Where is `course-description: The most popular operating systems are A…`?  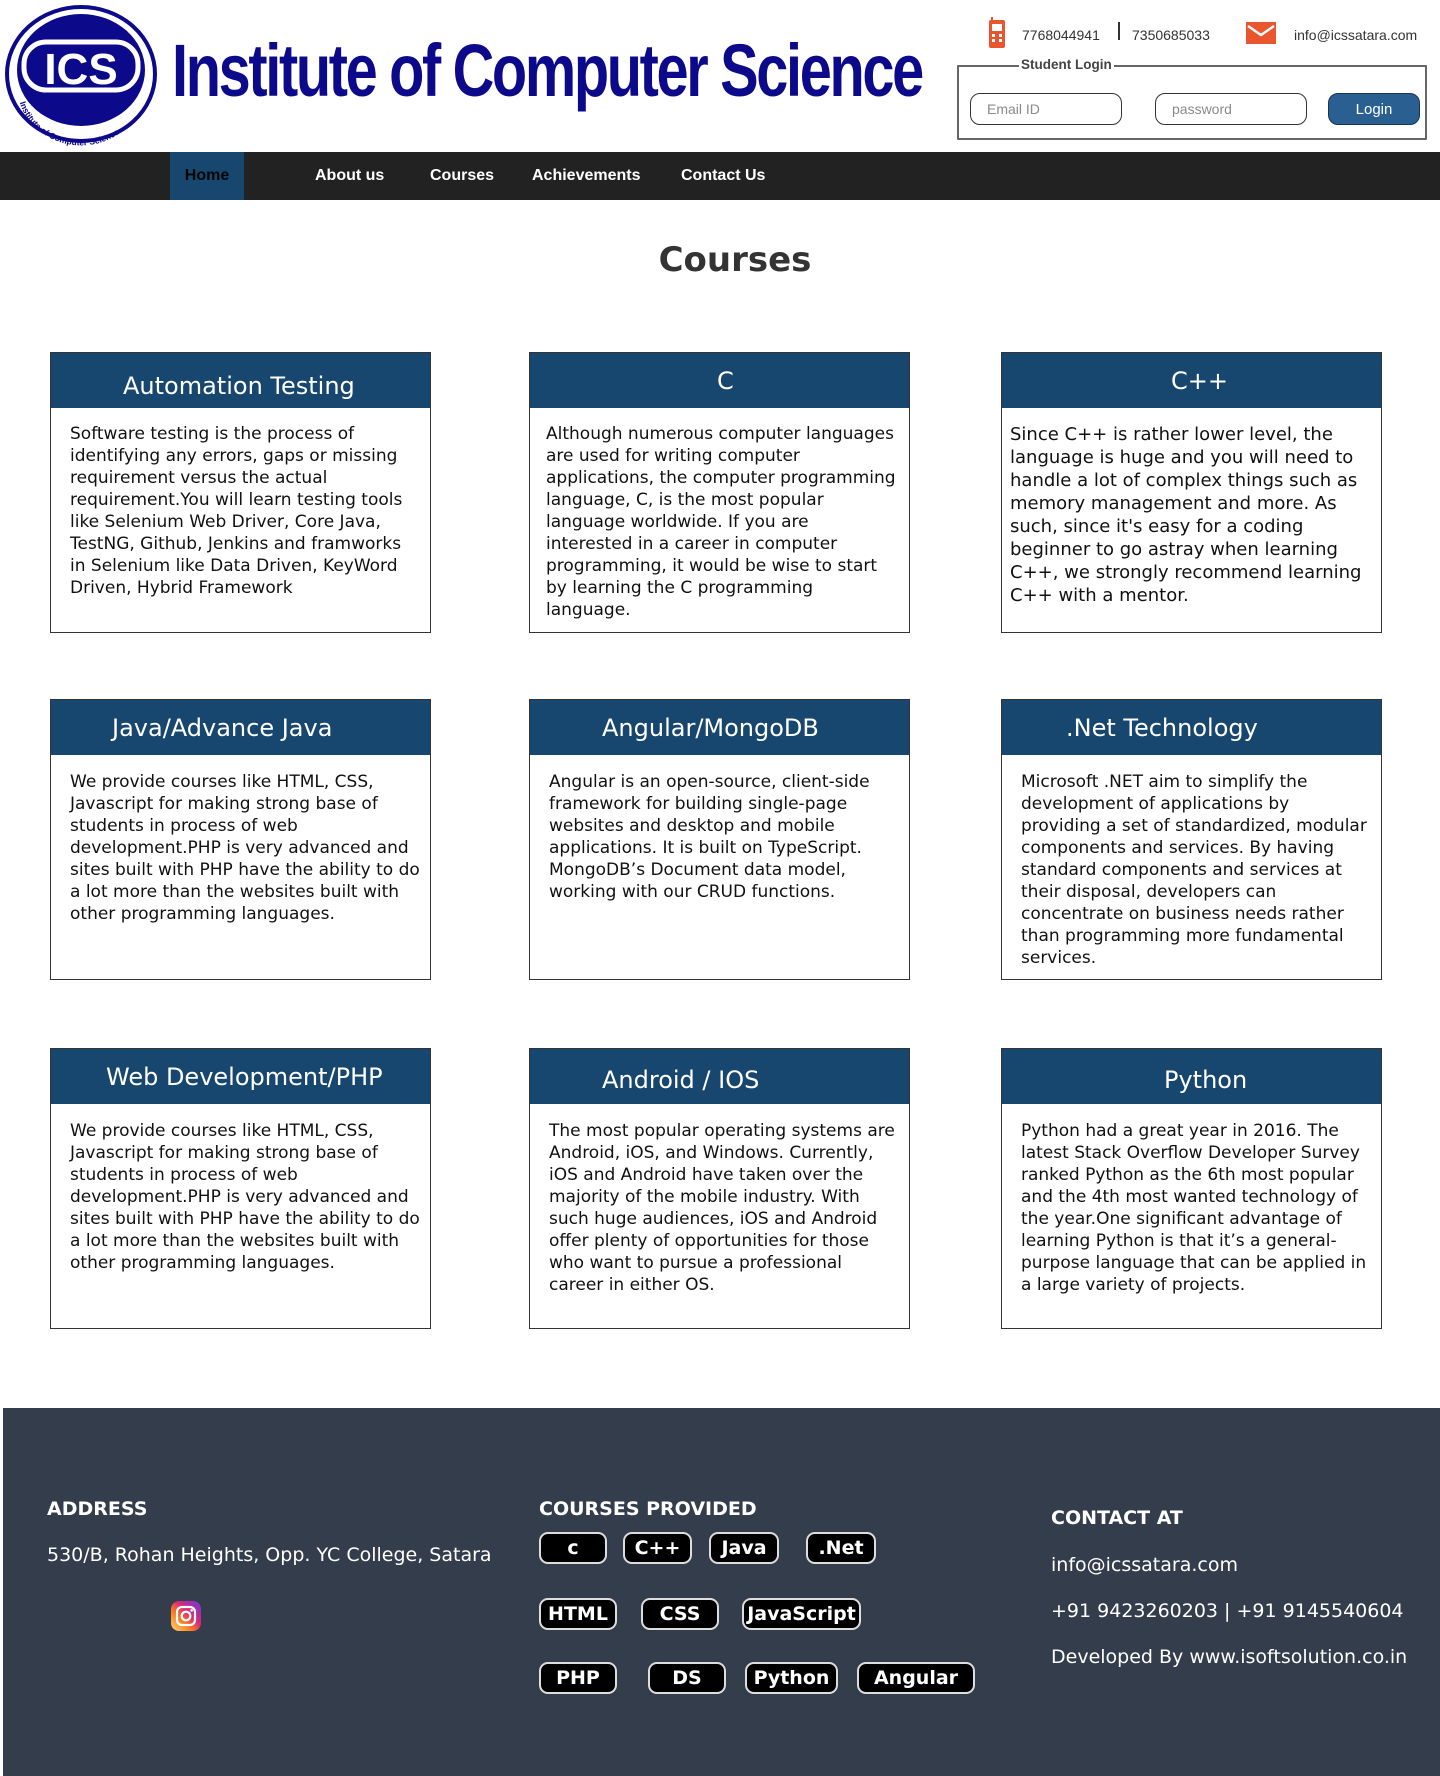
course-description: The most popular operating systems are A… is located at coordinates (722, 1208).